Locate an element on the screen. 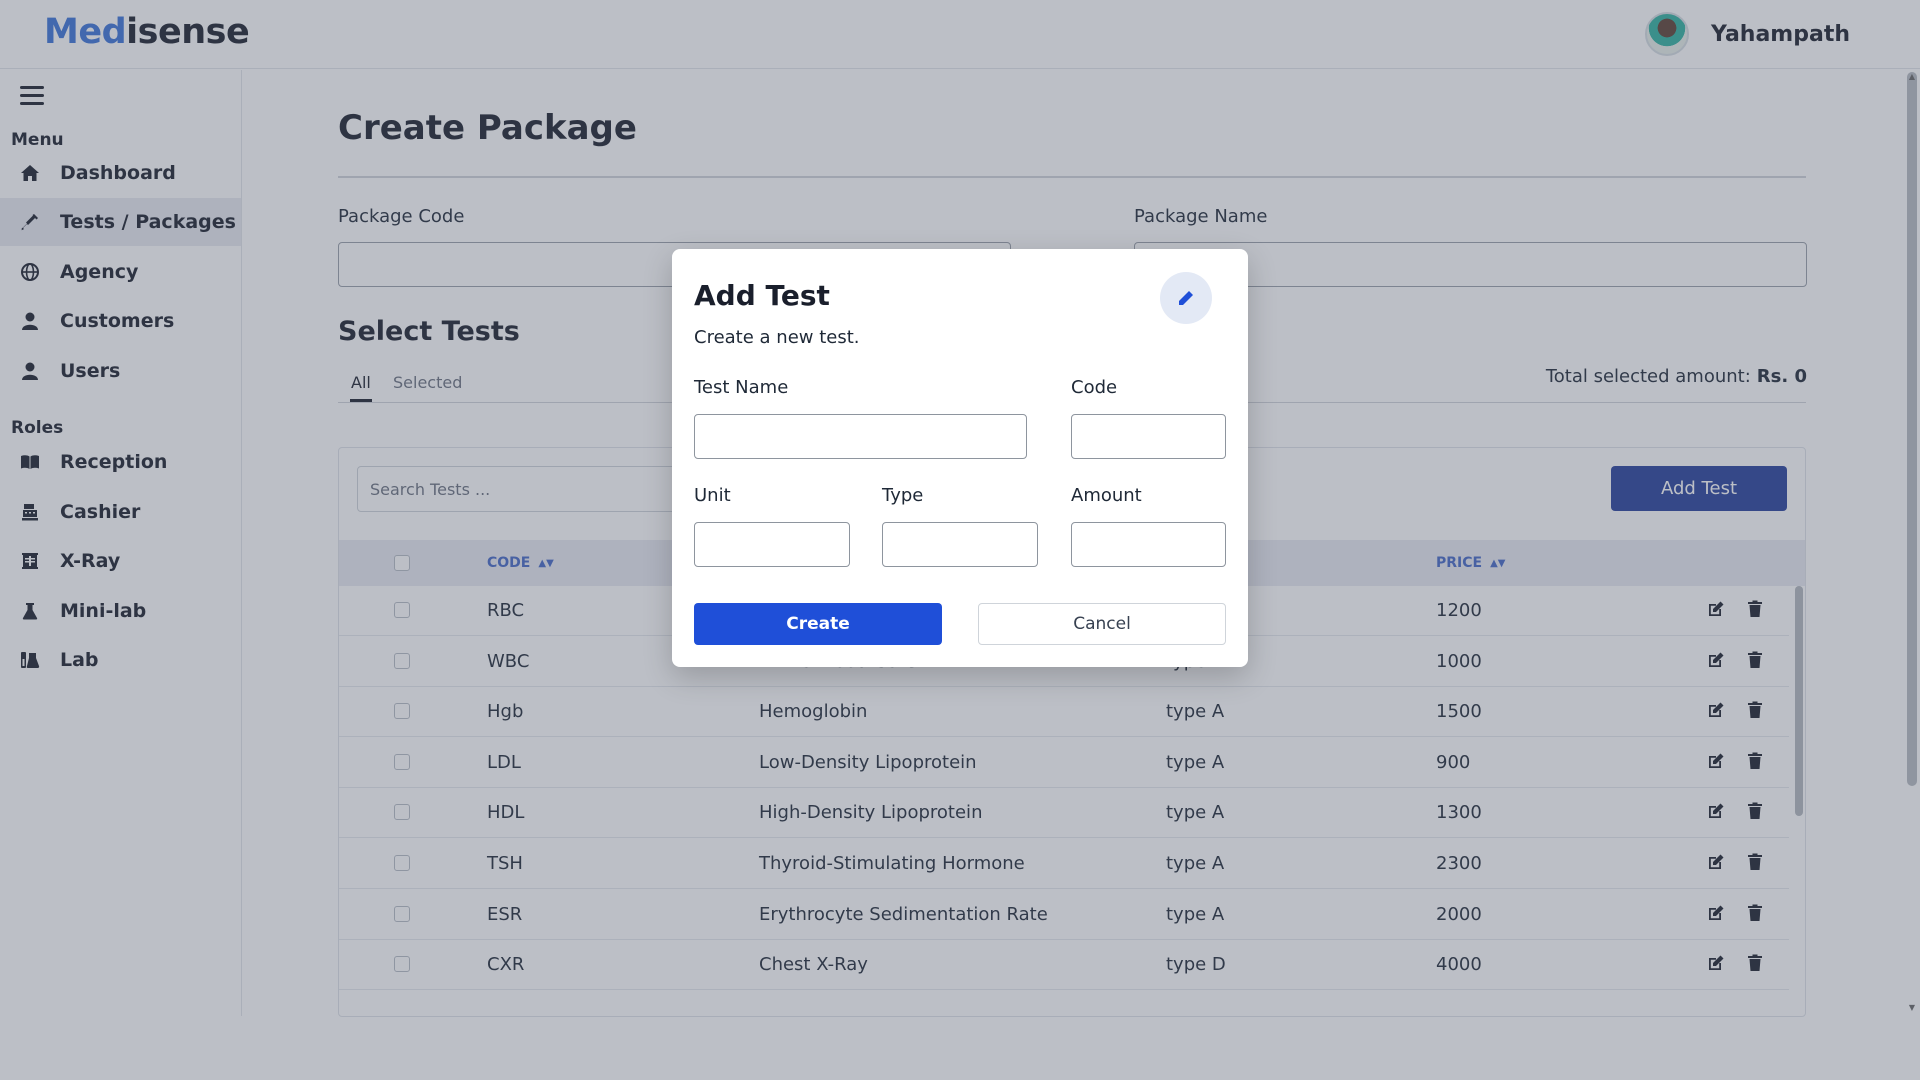 The image size is (1920, 1080). unit-label: Unit is located at coordinates (712, 495).